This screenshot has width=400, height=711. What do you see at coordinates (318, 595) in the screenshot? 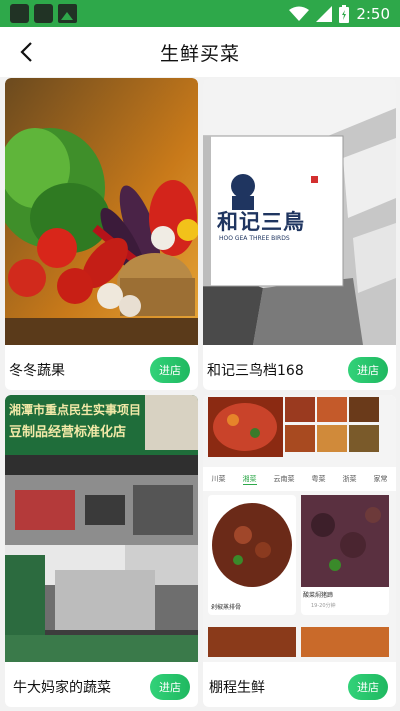
I see `dish-name: 酸菜焖猪蹄` at bounding box center [318, 595].